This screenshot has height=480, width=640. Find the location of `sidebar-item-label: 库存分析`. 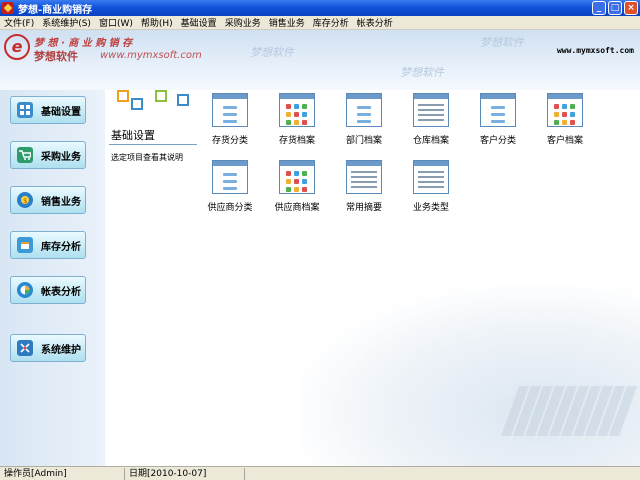

sidebar-item-label: 库存分析 is located at coordinates (61, 247).